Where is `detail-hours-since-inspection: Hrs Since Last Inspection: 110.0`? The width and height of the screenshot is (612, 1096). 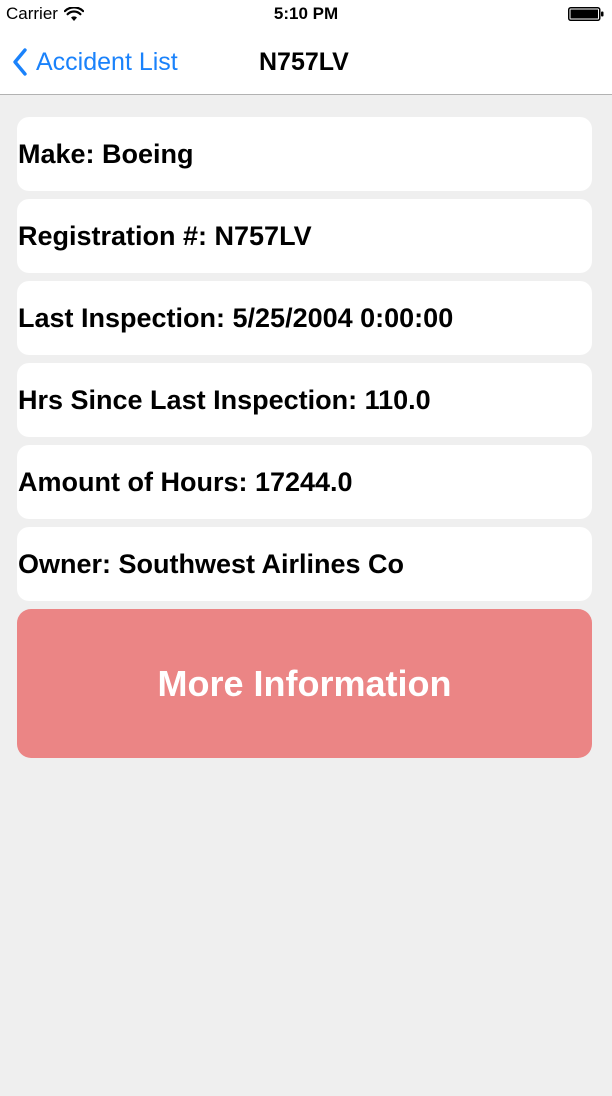
detail-hours-since-inspection: Hrs Since Last Inspection: 110.0 is located at coordinates (304, 400).